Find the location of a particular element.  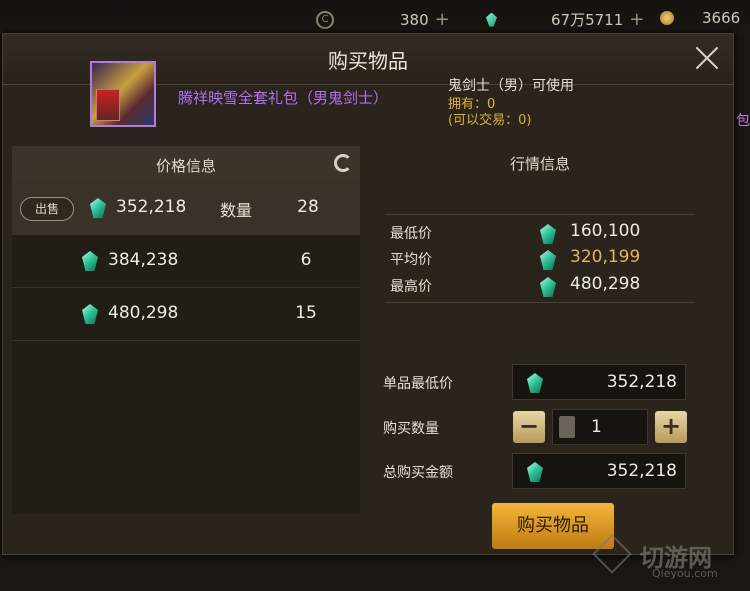

avg-price-label: 平均价 is located at coordinates (411, 260).